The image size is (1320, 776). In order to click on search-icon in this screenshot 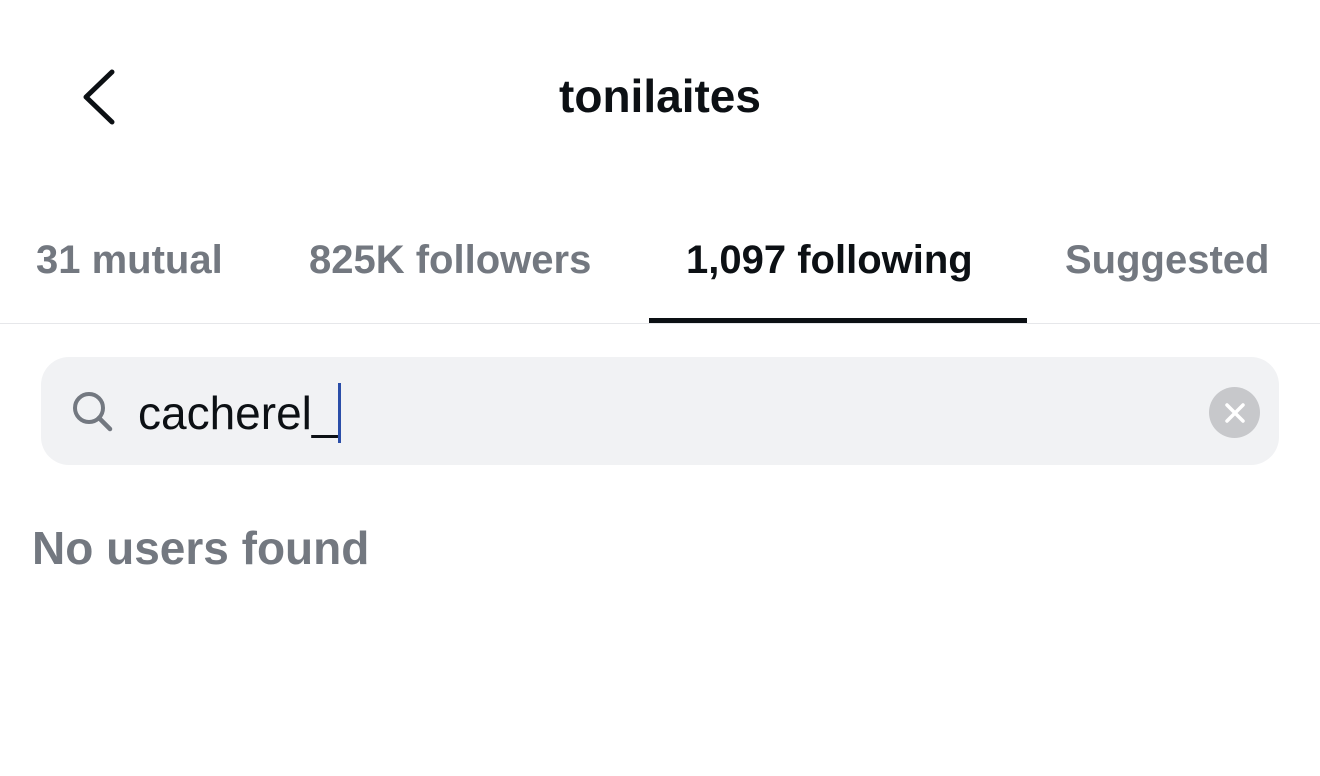, I will do `click(93, 412)`.